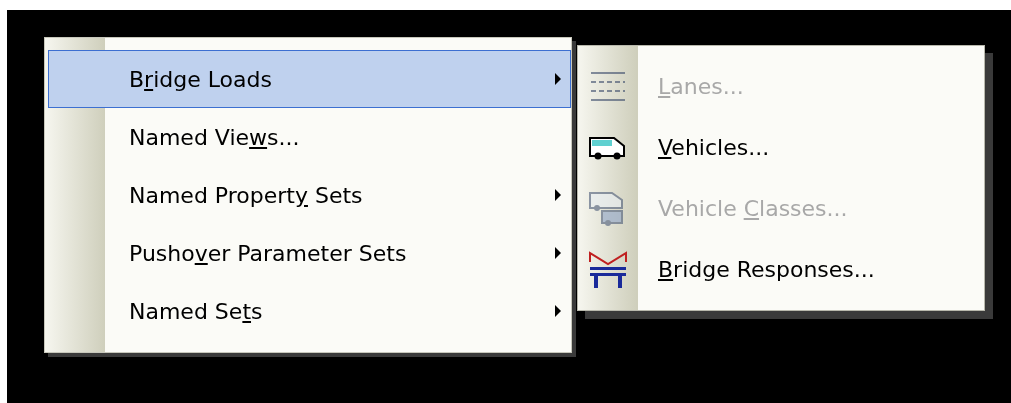 This screenshot has height=403, width=1011. Describe the element at coordinates (201, 79) in the screenshot. I see `menu-item-label: Bridge Loads` at that location.